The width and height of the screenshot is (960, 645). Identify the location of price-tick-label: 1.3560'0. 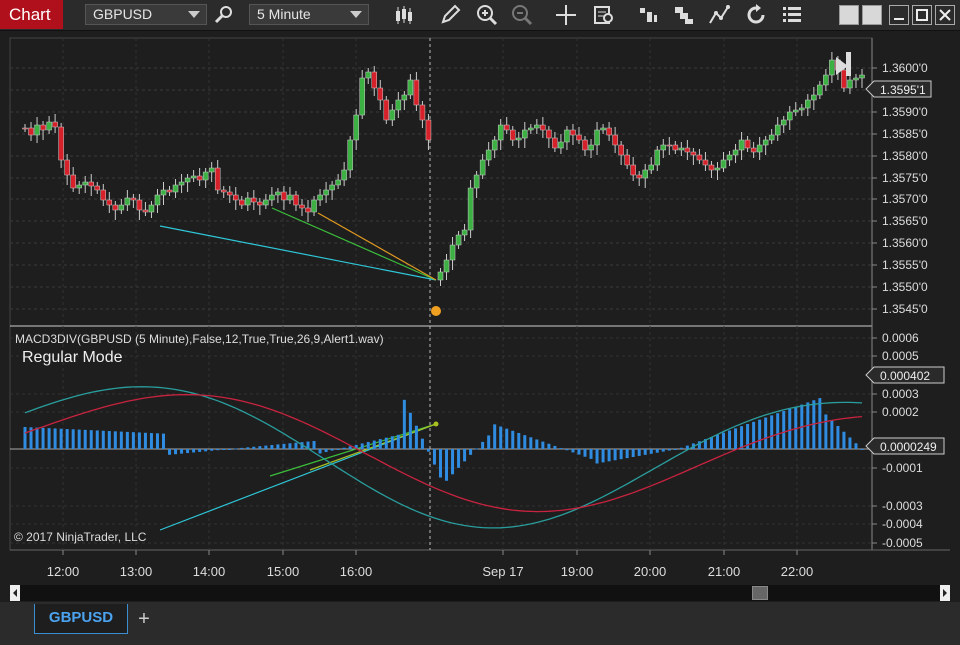
(905, 243).